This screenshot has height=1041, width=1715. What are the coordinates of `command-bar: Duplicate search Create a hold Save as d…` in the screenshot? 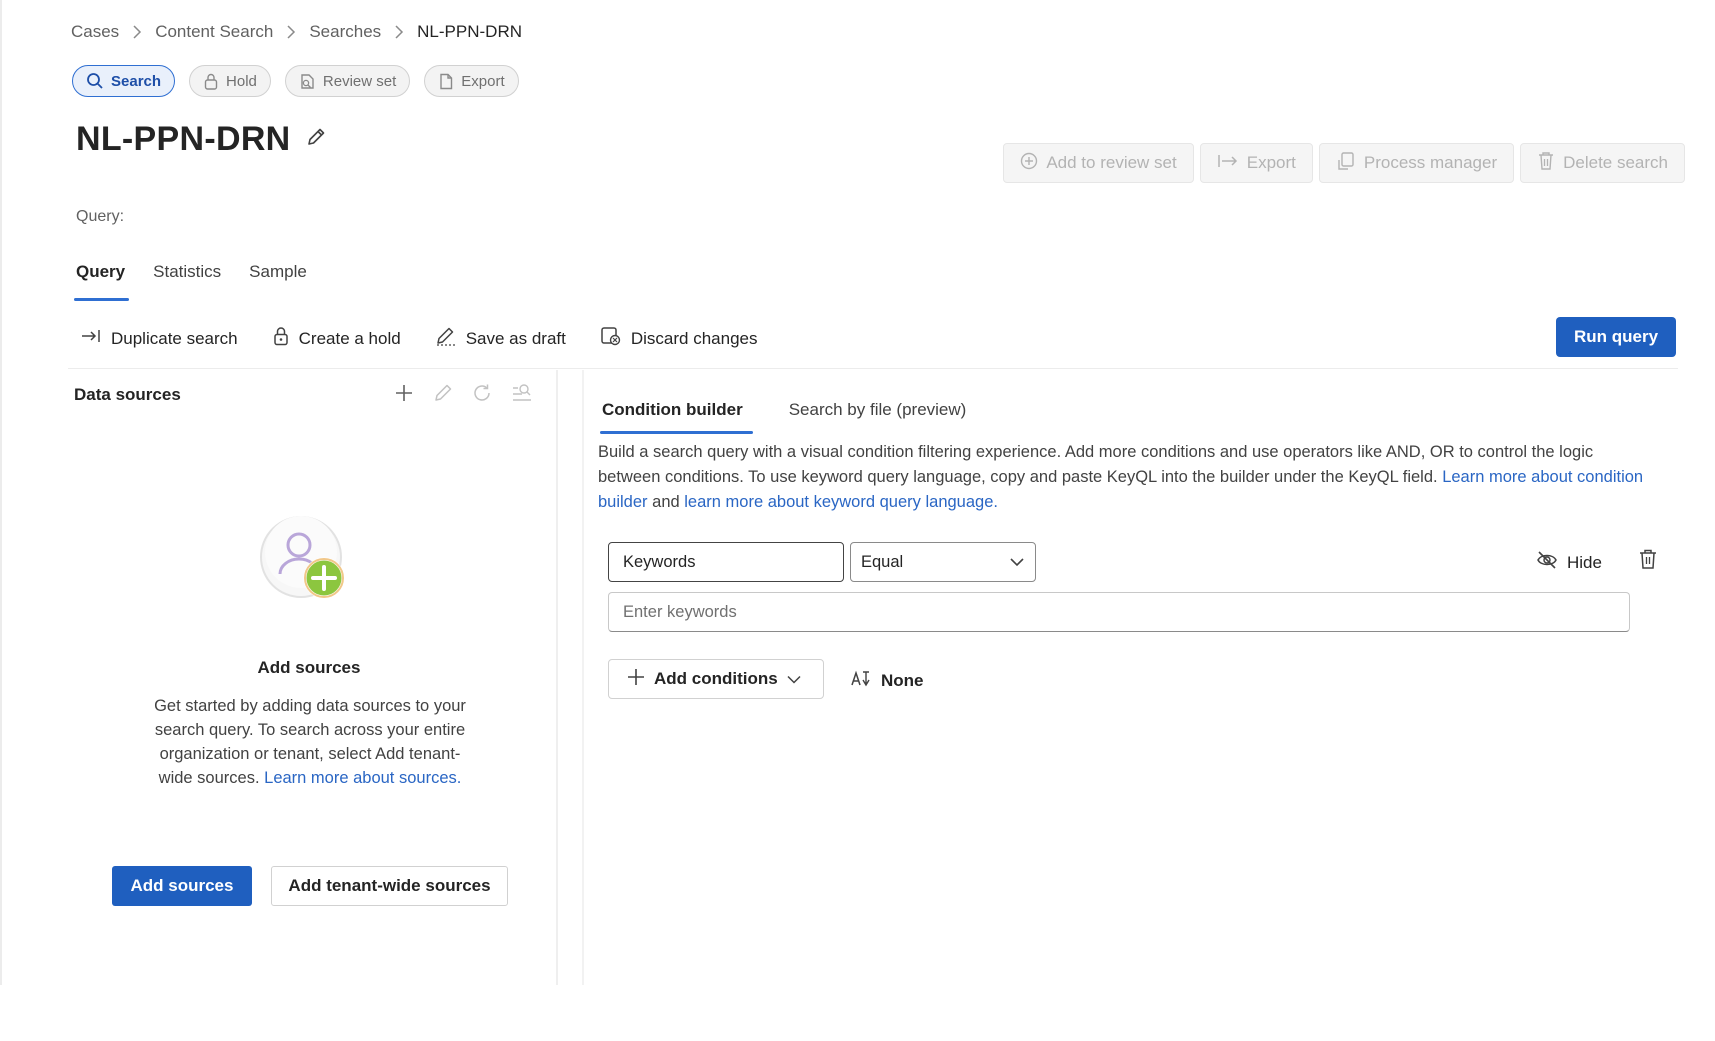 It's located at (419, 338).